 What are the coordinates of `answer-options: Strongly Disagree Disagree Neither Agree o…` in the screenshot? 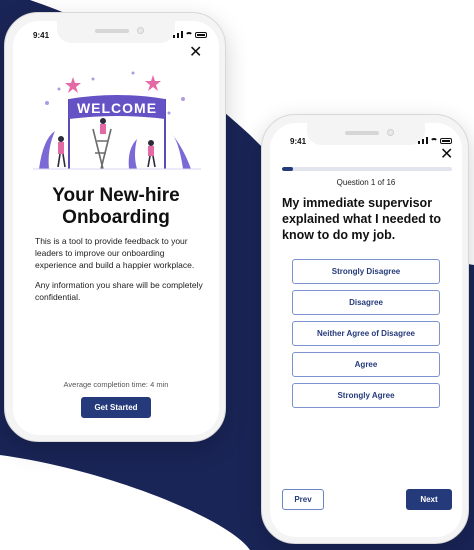 It's located at (366, 333).